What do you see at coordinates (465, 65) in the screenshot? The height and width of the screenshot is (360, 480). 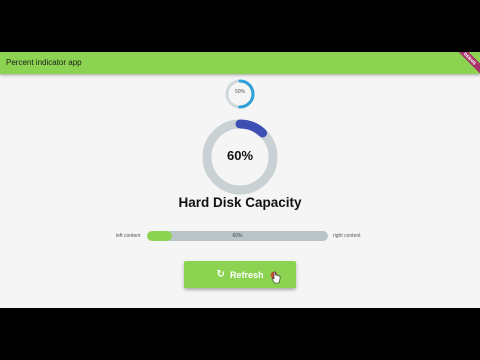 I see `debug-banner: DEBUG` at bounding box center [465, 65].